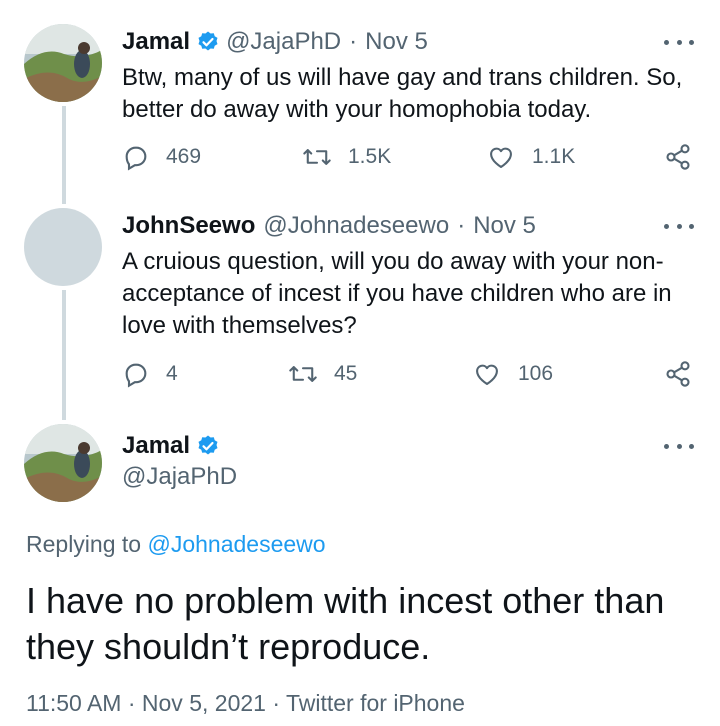 Image resolution: width=720 pixels, height=726 pixels. I want to click on like-count: 106, so click(536, 373).